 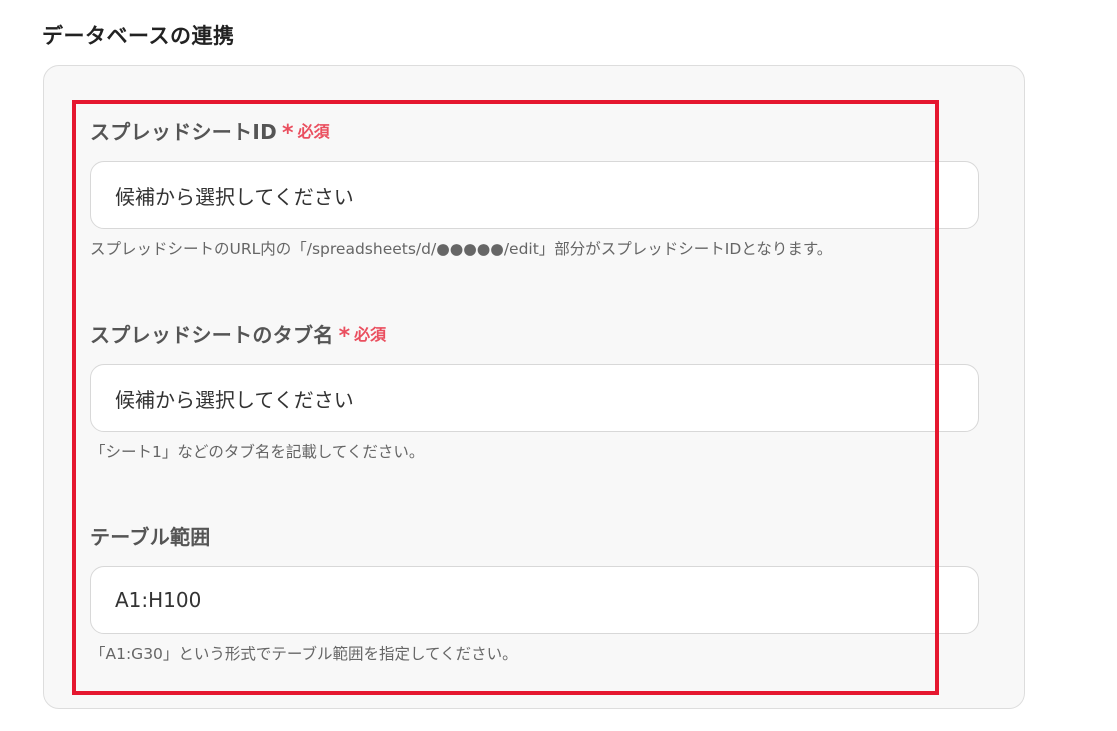 What do you see at coordinates (534, 600) in the screenshot?
I see `table-range-input: A1:H100` at bounding box center [534, 600].